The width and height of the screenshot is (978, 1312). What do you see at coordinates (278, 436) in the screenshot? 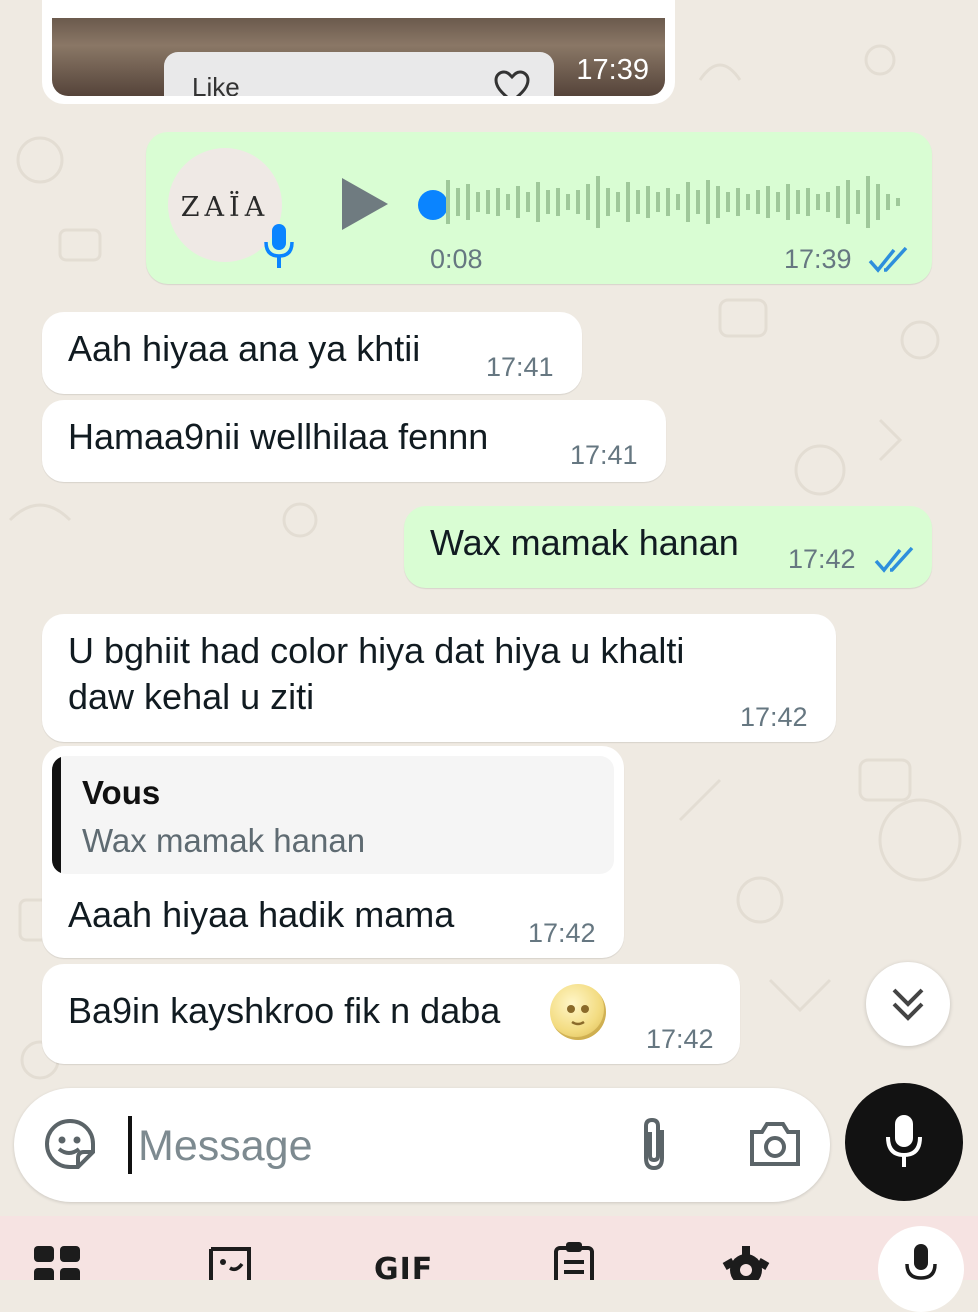
I see `message-text: Hamaa9nii wellhilaa fennn` at bounding box center [278, 436].